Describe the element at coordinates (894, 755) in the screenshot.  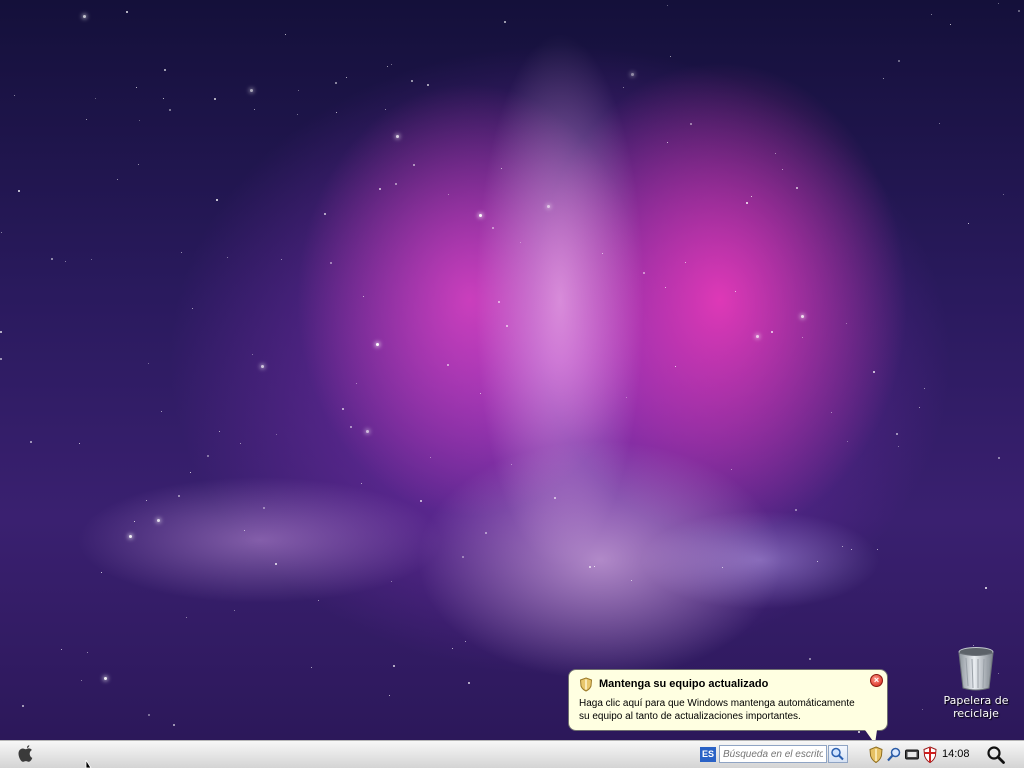
I see `magnifier-icon` at that location.